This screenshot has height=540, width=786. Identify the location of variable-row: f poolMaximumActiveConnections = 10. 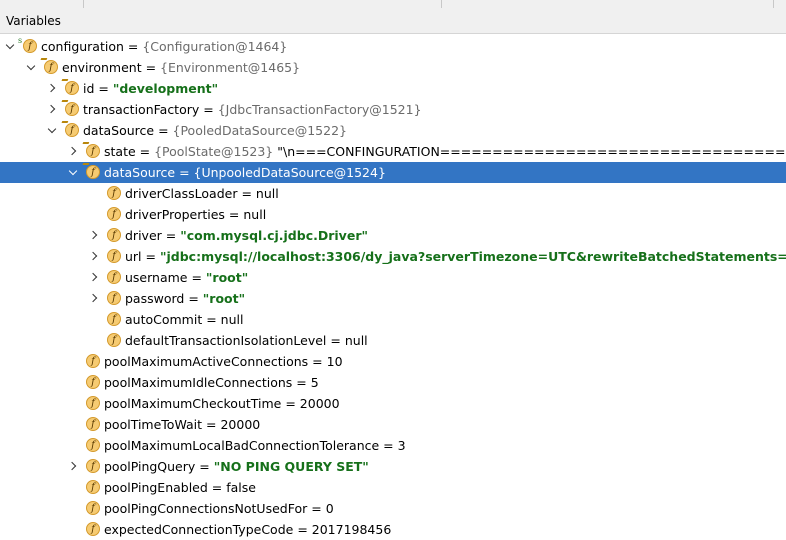
(393, 361).